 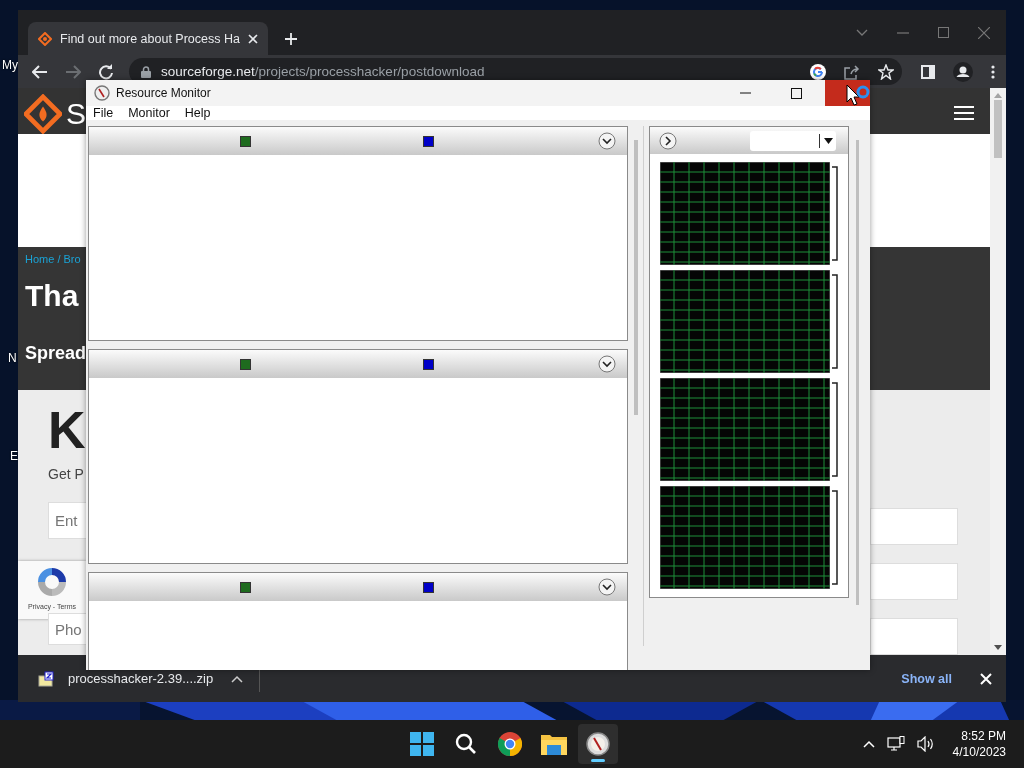 I want to click on email-field: Ent, so click(x=67, y=520).